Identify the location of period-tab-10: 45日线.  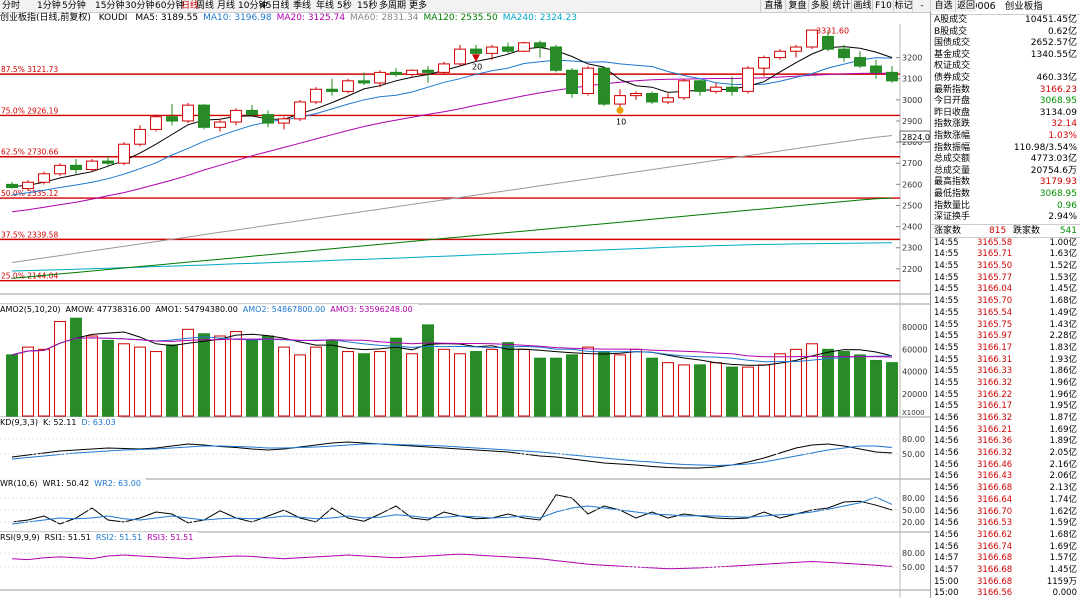
(274, 6).